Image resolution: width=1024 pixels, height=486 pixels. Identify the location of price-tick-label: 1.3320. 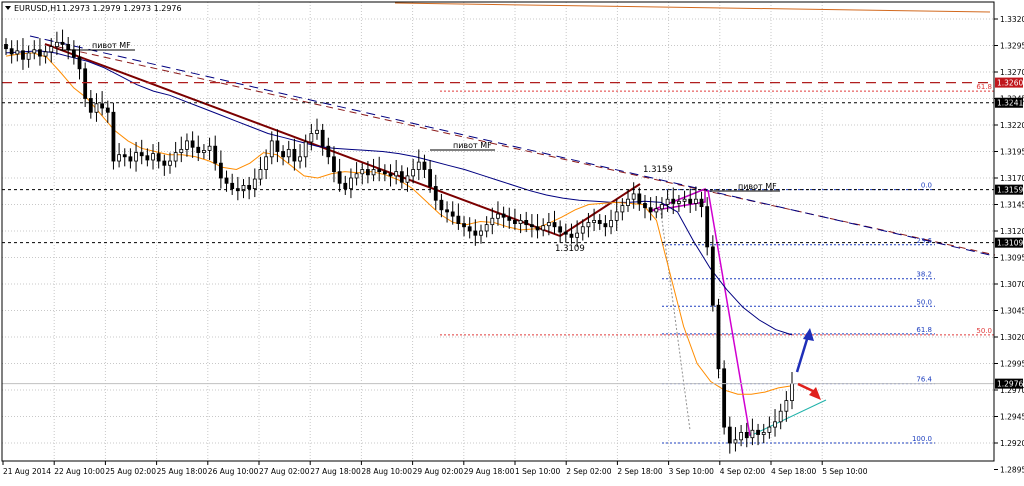
(1012, 19).